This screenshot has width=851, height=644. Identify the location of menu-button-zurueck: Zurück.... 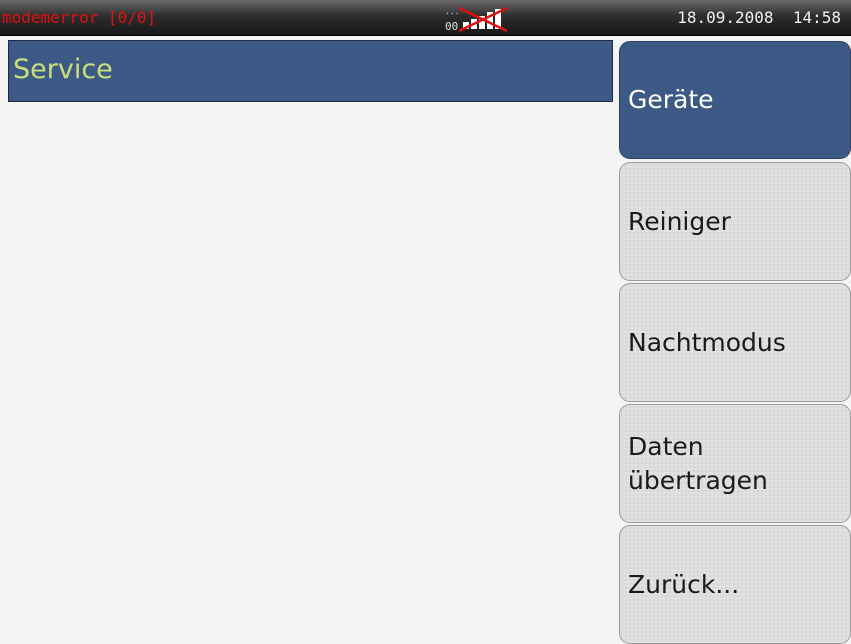
(735, 584).